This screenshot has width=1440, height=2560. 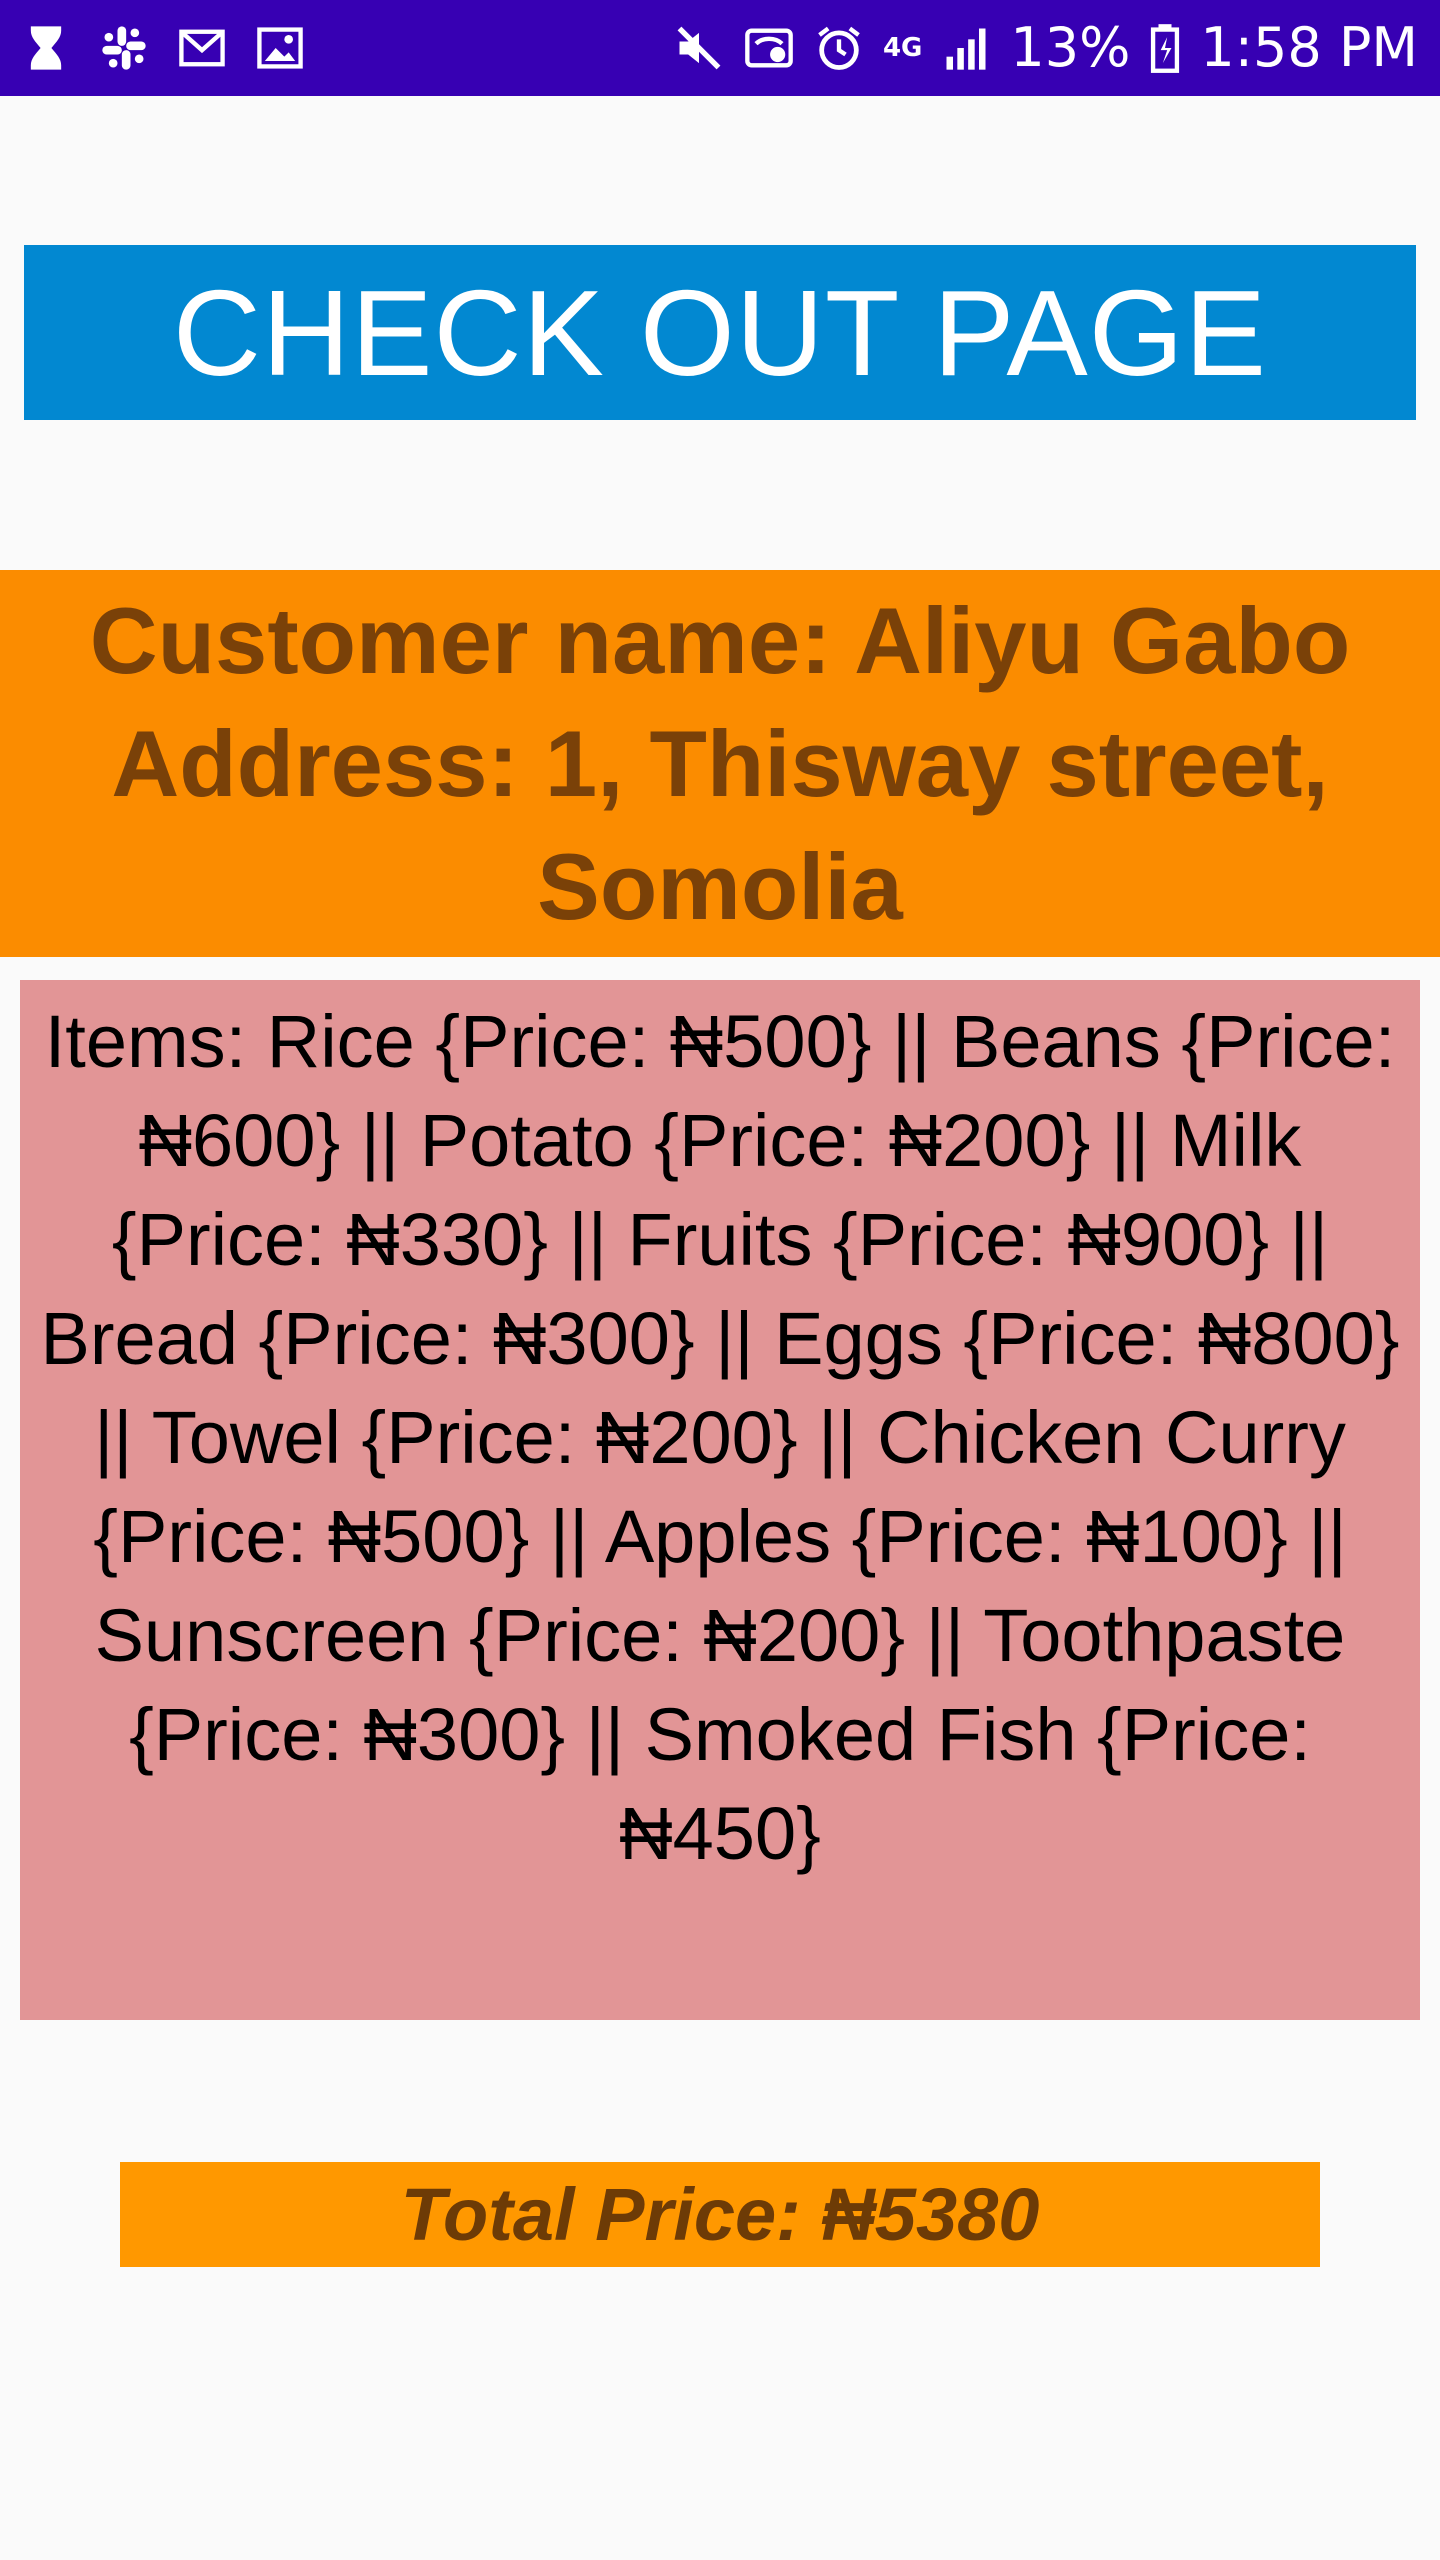 I want to click on image-icon, so click(x=280, y=48).